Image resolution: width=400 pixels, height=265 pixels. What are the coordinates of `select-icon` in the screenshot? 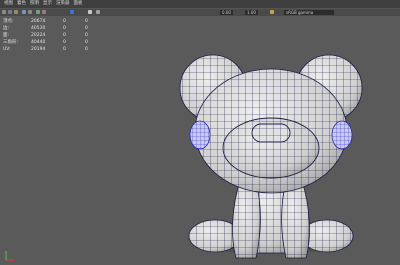 It's located at (4, 12).